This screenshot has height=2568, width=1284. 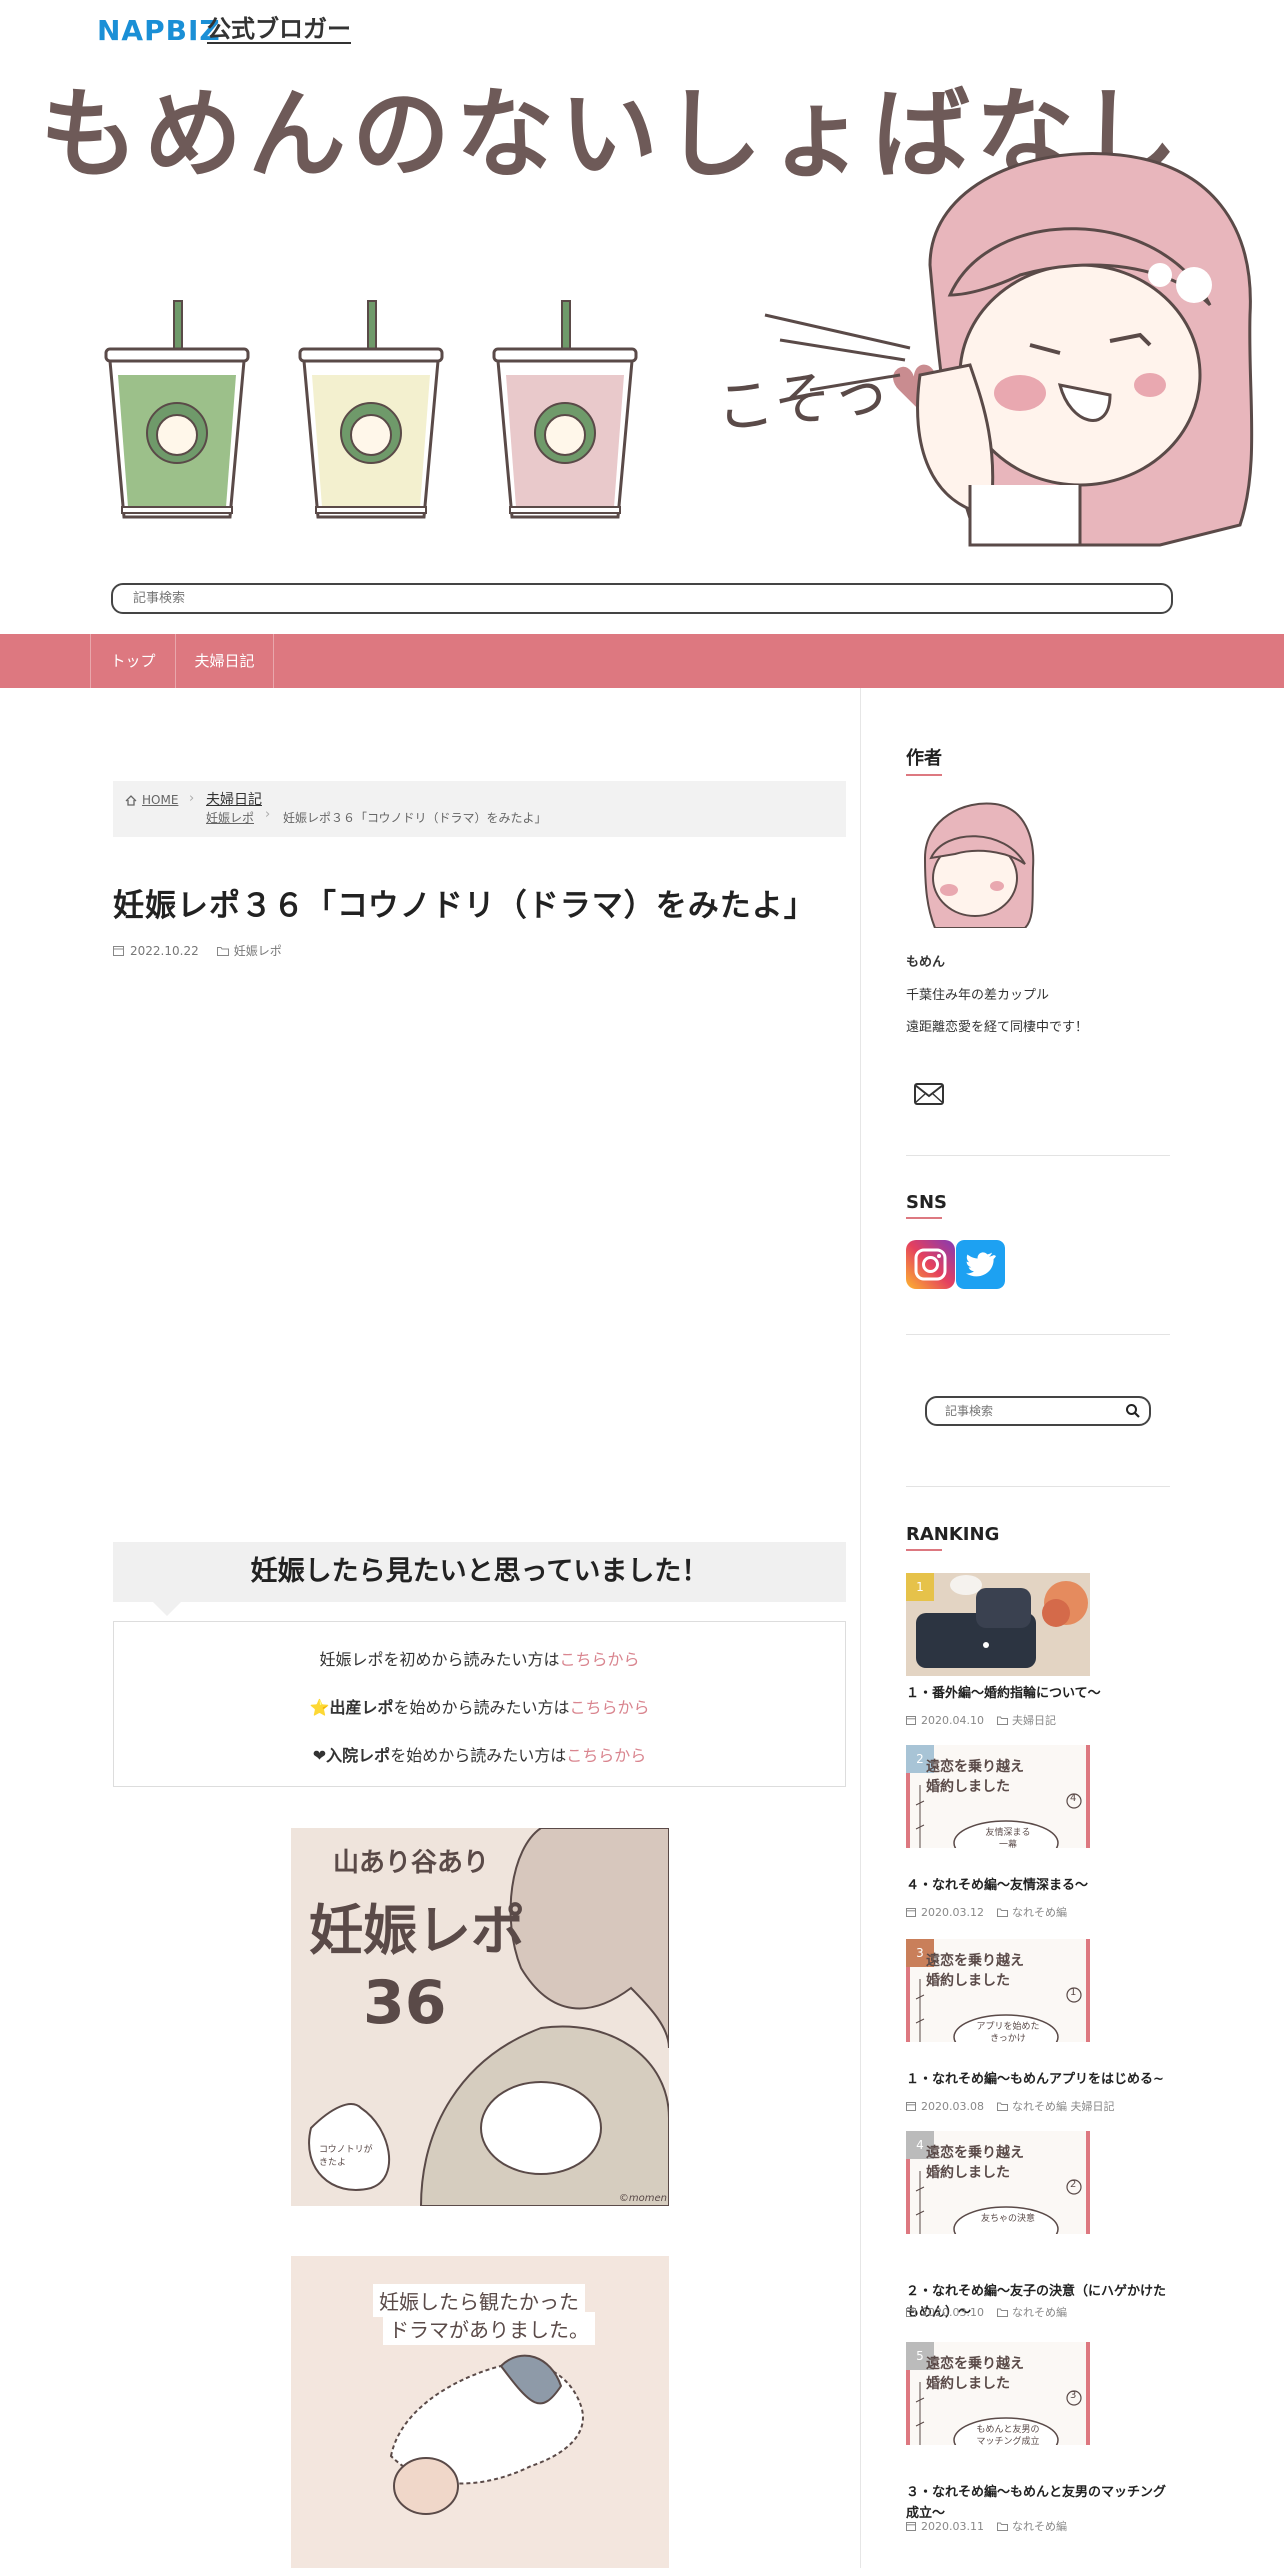 What do you see at coordinates (361, 1707) in the screenshot?
I see `callout-line-bold: 出産レポ` at bounding box center [361, 1707].